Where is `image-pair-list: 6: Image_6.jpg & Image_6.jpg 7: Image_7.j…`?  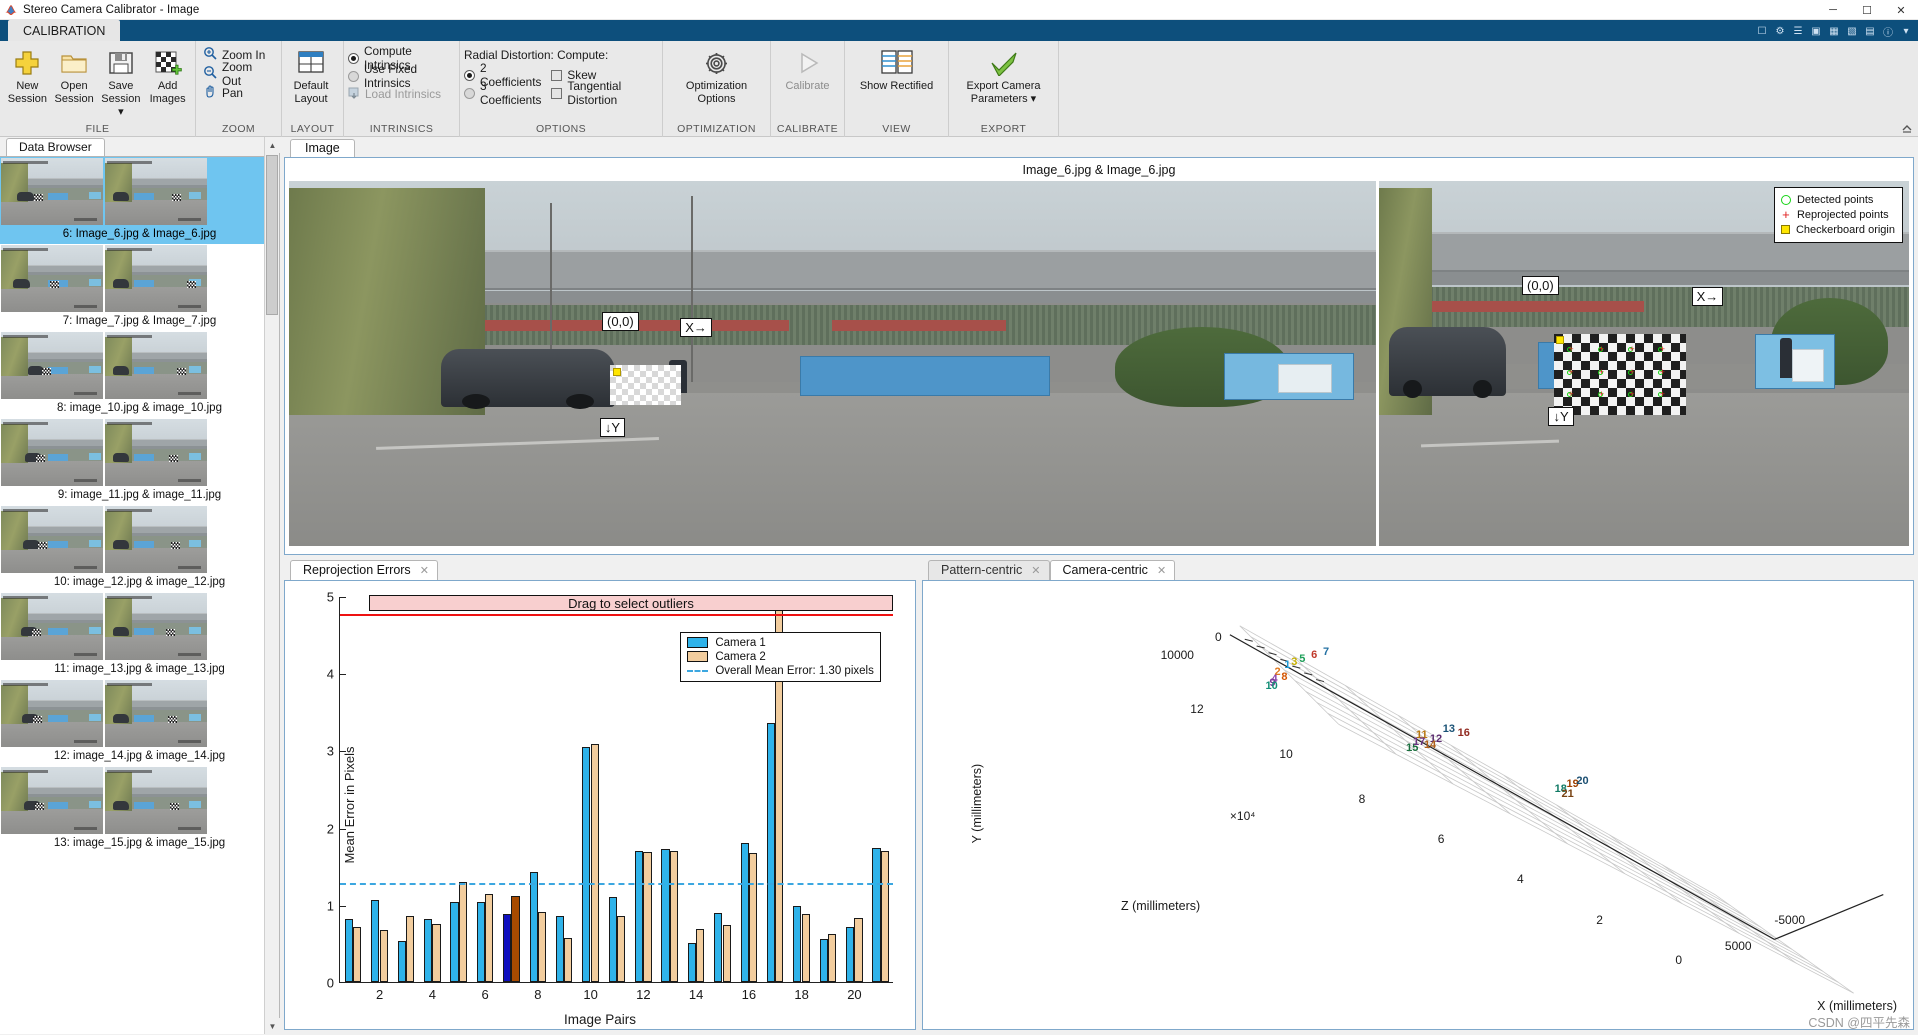 image-pair-list: 6: Image_6.jpg & Image_6.jpg 7: Image_7.j… is located at coordinates (139, 595).